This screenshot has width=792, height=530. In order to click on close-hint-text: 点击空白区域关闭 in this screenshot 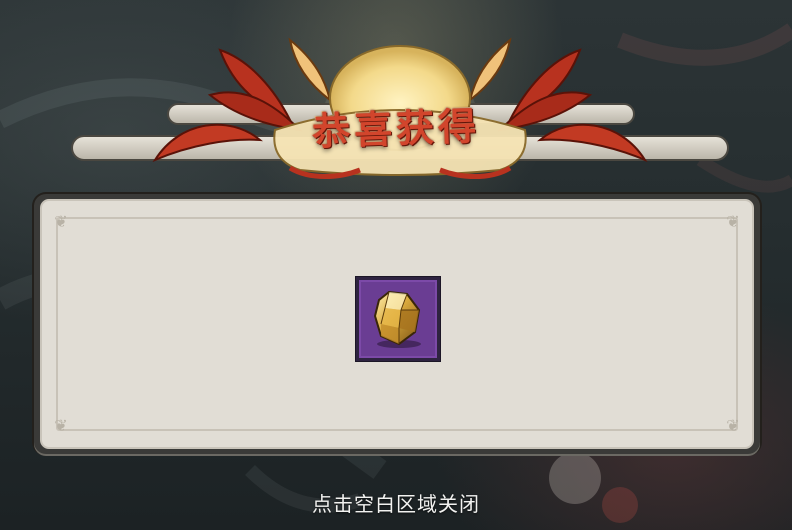, I will do `click(396, 502)`.